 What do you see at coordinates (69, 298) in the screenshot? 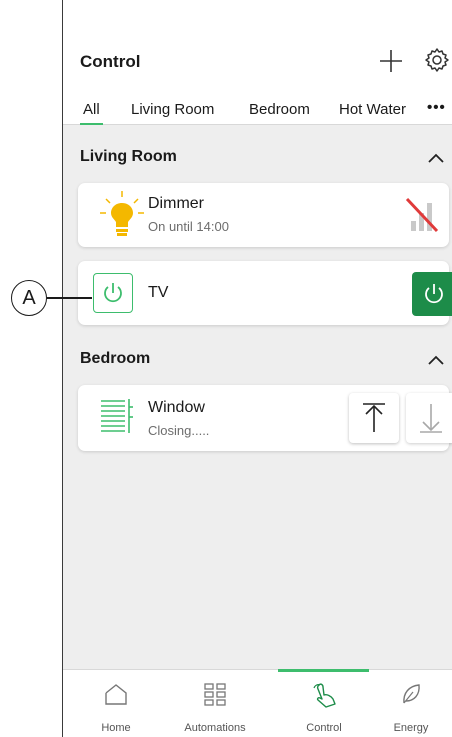
I see `callout-line` at bounding box center [69, 298].